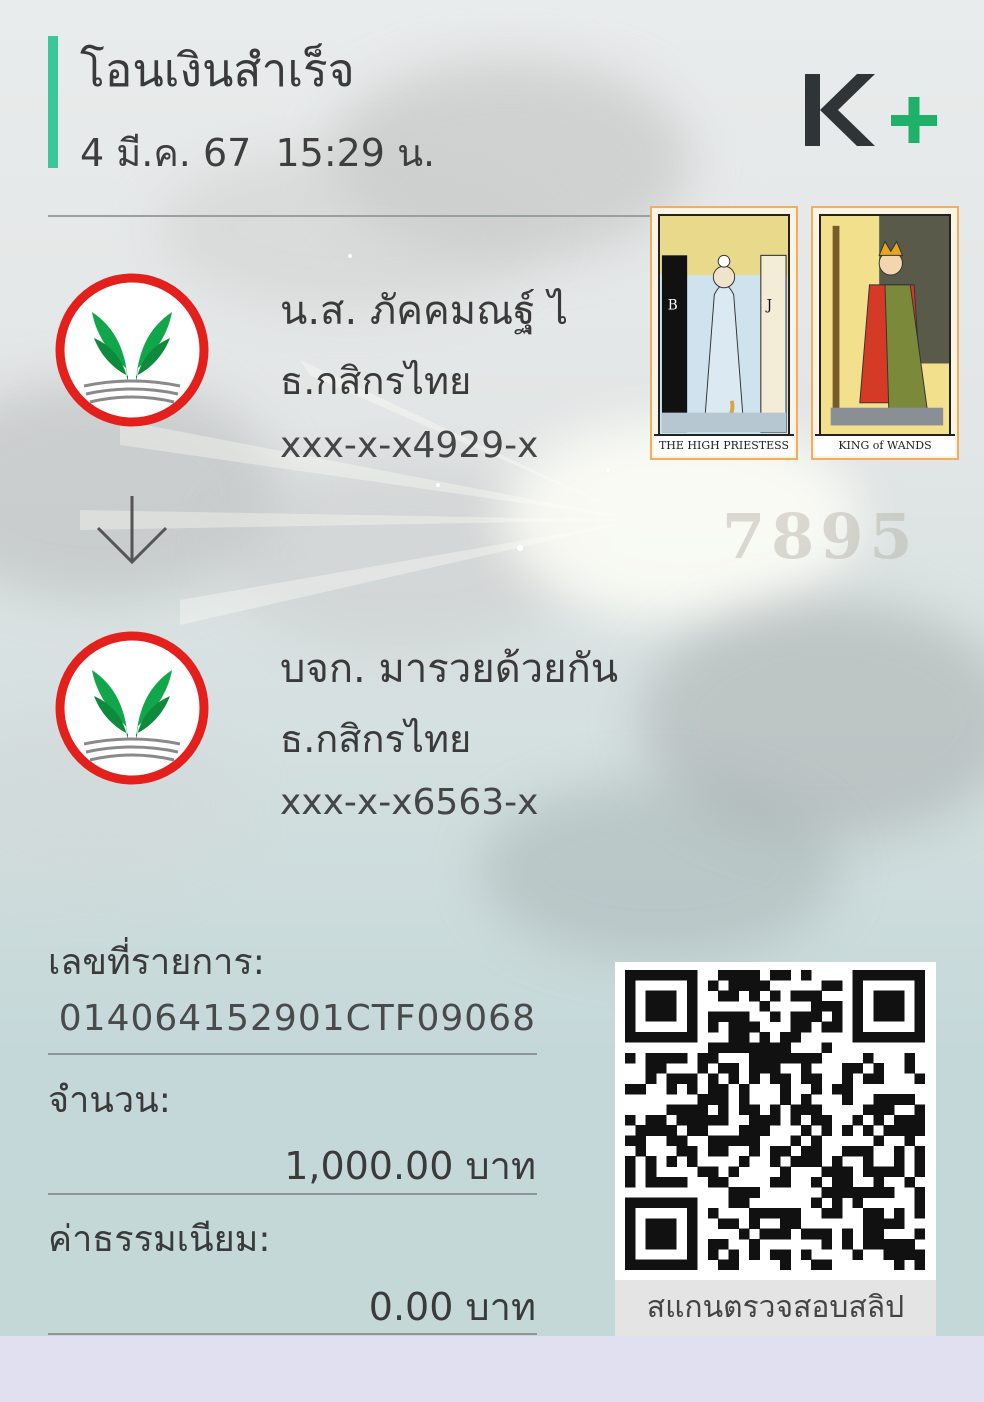 The width and height of the screenshot is (984, 1402). What do you see at coordinates (258, 153) in the screenshot?
I see `transaction-datetime: 4 มี.ค. 67 15:29 น.` at bounding box center [258, 153].